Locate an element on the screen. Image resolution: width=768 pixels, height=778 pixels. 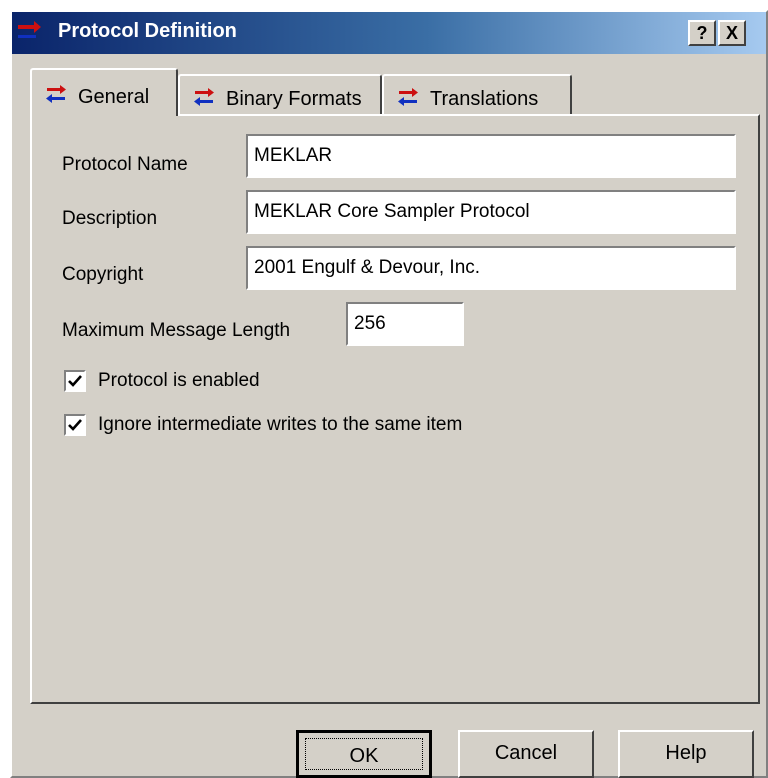
protocol-enabled-checkbox is located at coordinates (75, 381).